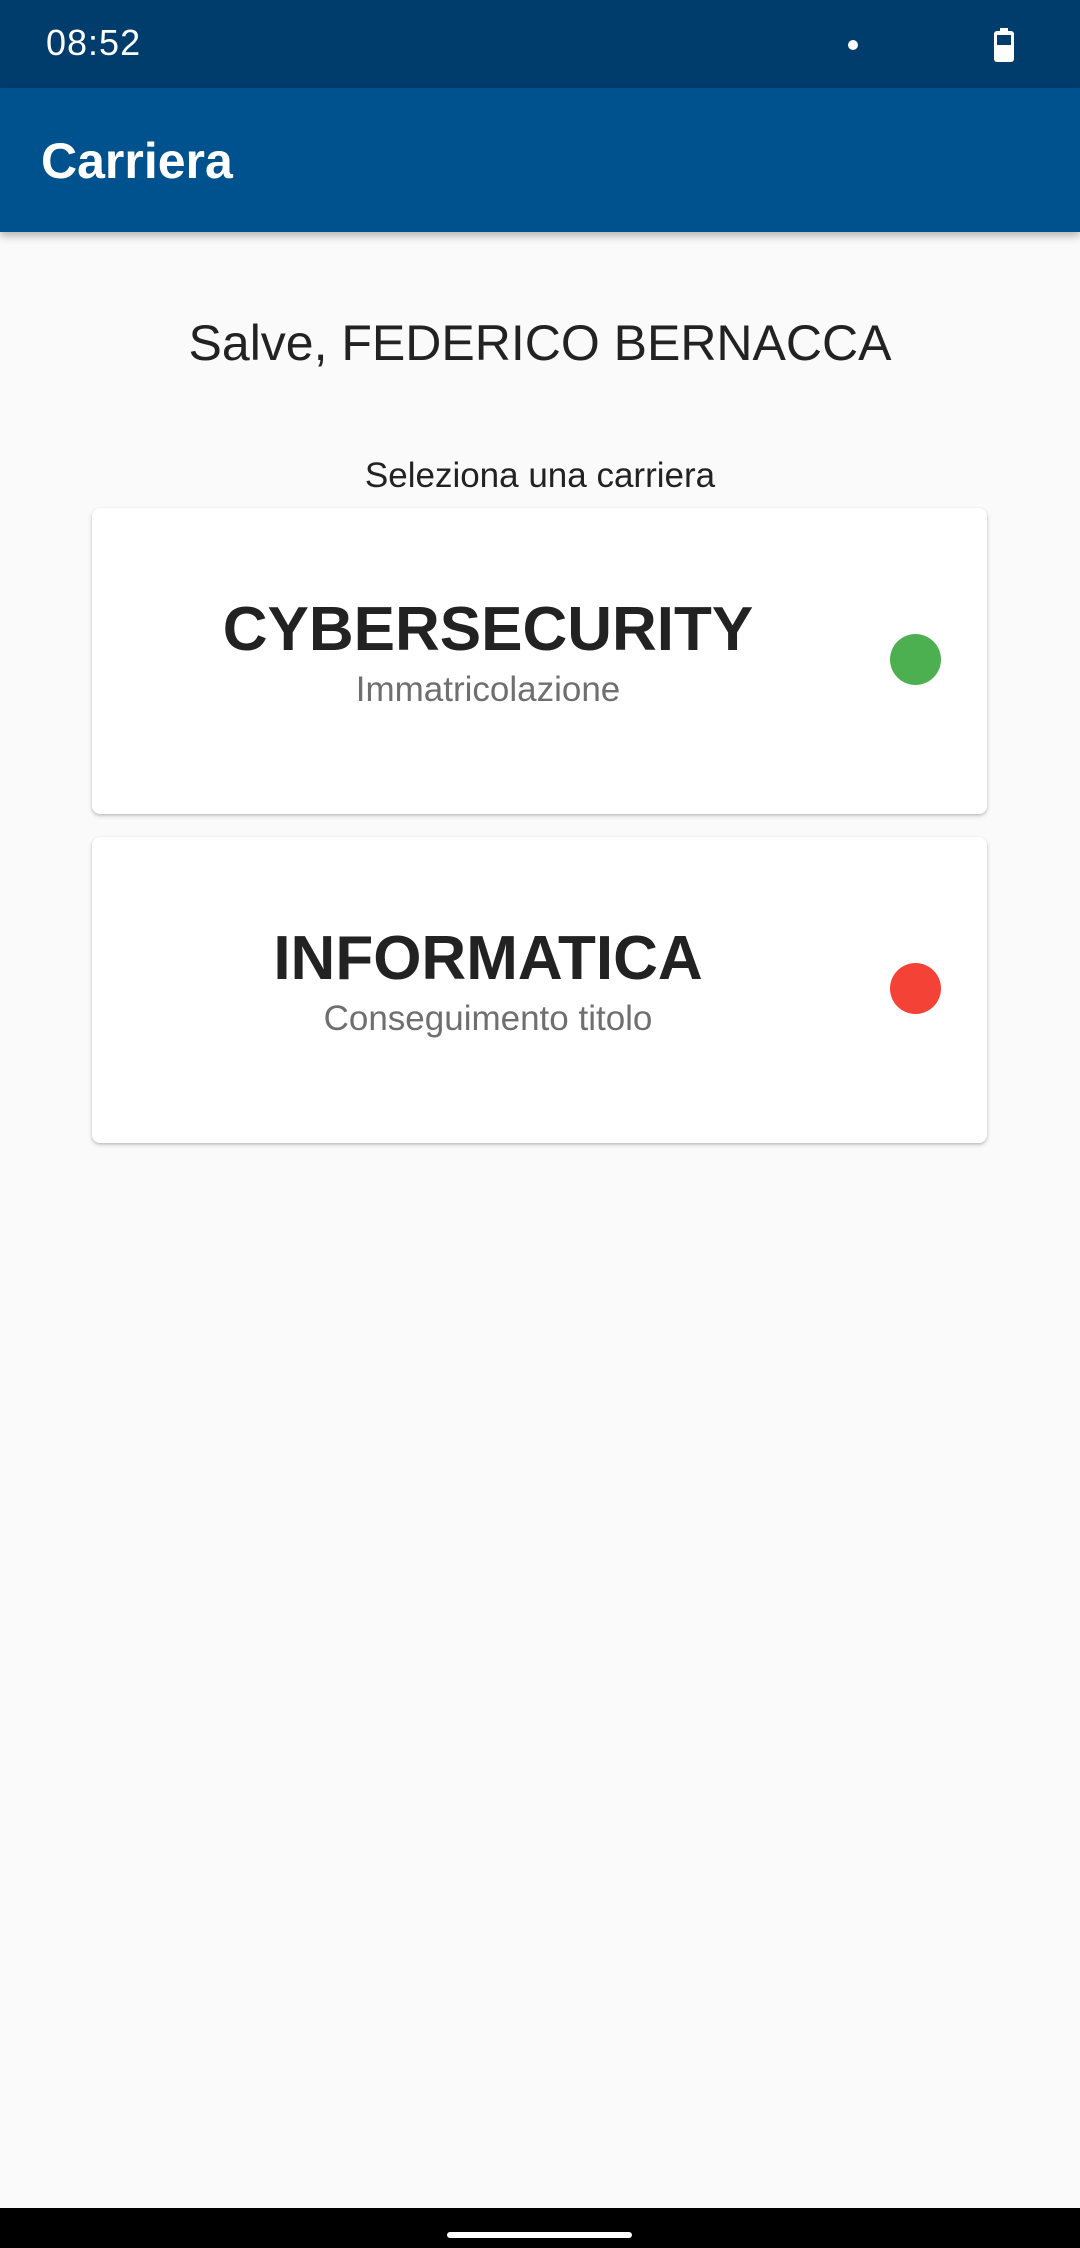  Describe the element at coordinates (488, 958) in the screenshot. I see `career-name: INFORMATICA` at that location.